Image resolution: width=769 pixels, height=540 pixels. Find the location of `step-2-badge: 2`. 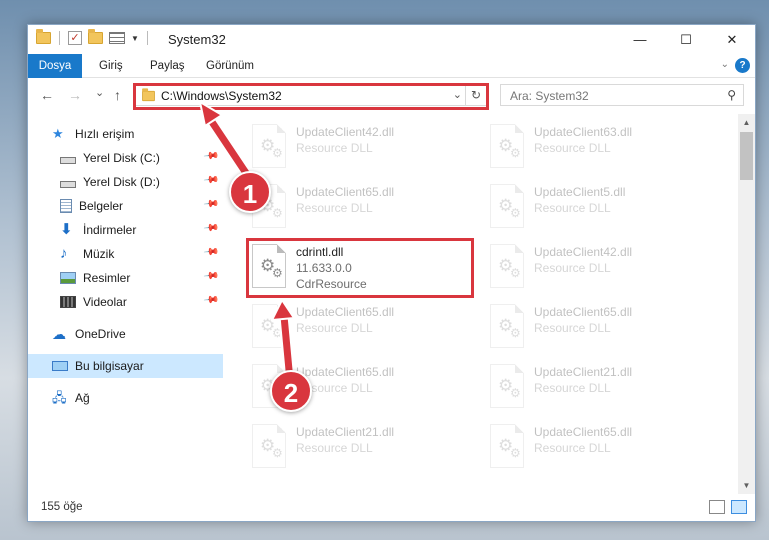

step-2-badge: 2 is located at coordinates (291, 391).